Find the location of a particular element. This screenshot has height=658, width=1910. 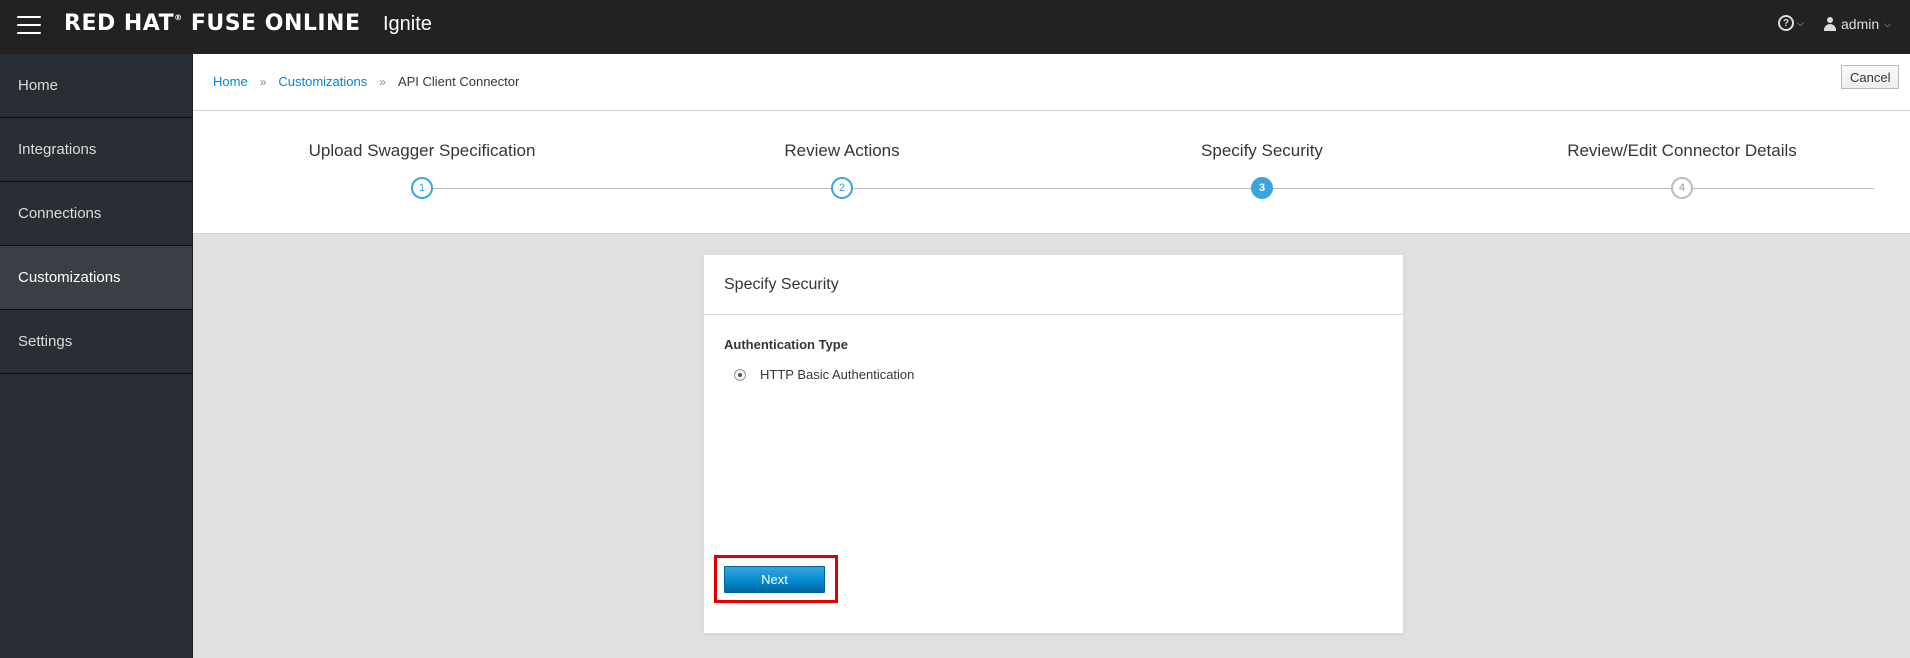

breadcrumb-customizations-link: Customizations is located at coordinates (322, 81).